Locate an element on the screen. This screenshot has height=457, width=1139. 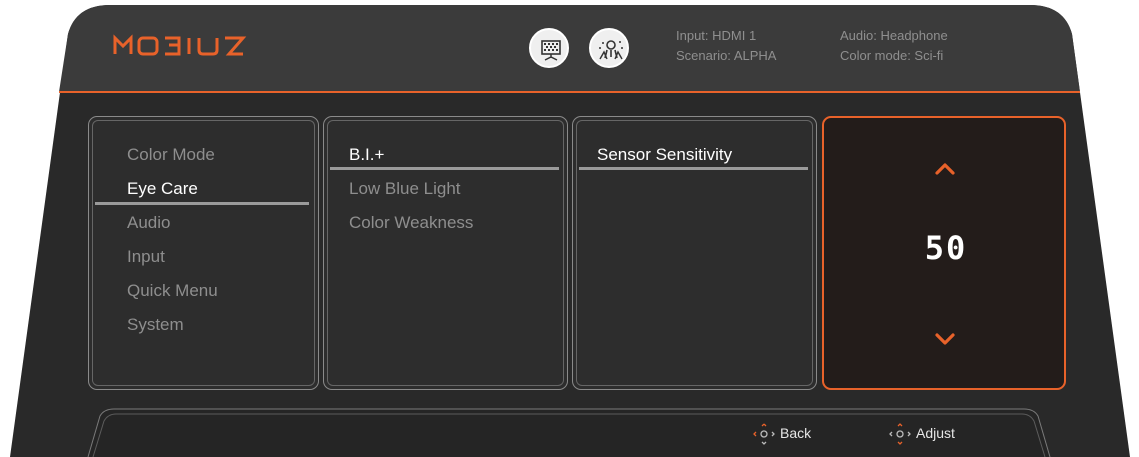
submenu-panel: B.I.+ Low Blue Light Color Weakness is located at coordinates (445, 253).